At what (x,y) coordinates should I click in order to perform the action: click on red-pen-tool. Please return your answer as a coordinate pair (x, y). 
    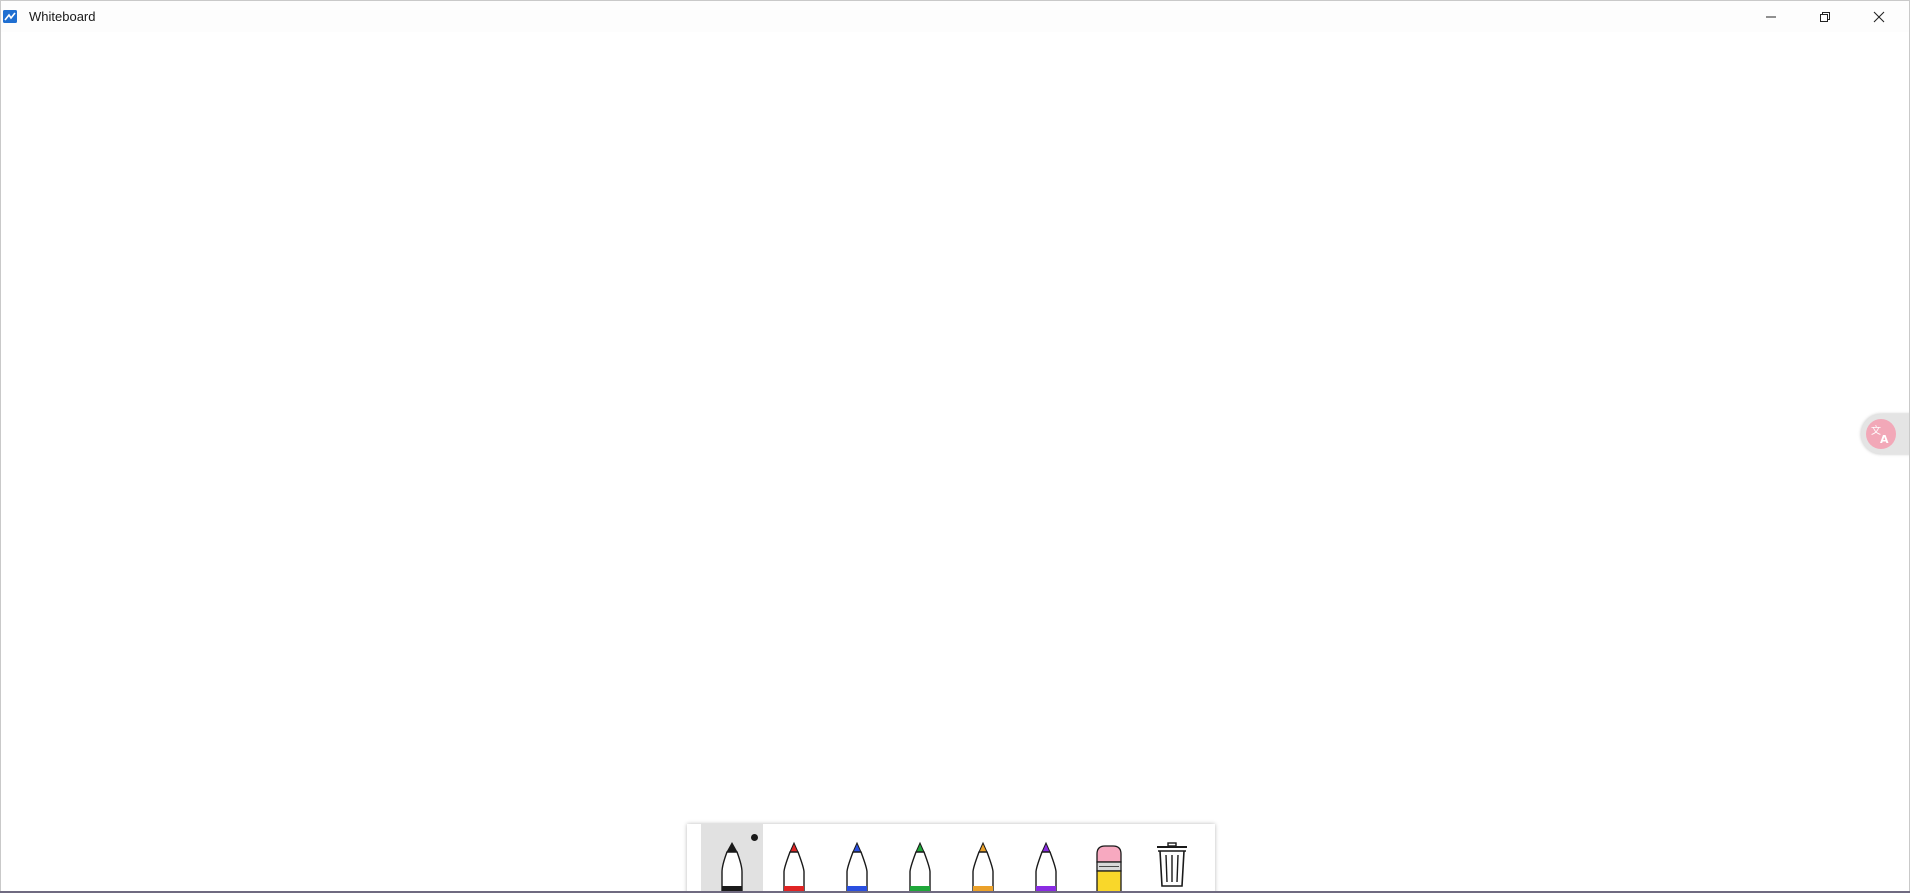
    Looking at the image, I should click on (795, 858).